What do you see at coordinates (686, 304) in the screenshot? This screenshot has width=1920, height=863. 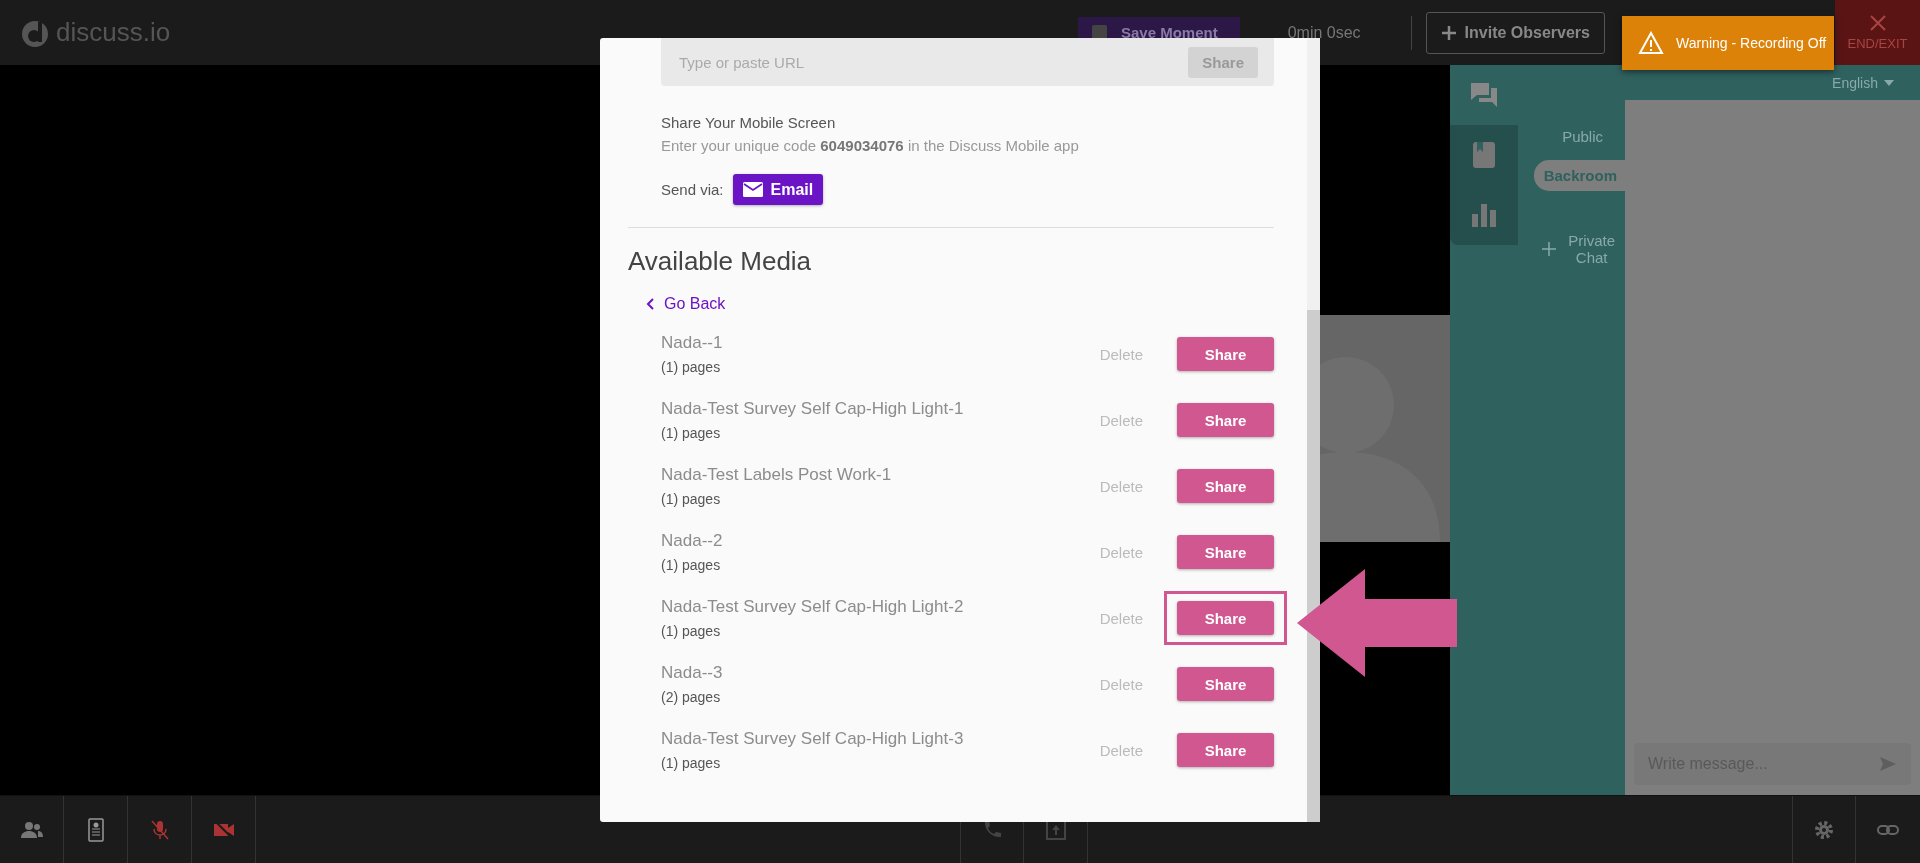 I see `go-back-link: Go Back` at bounding box center [686, 304].